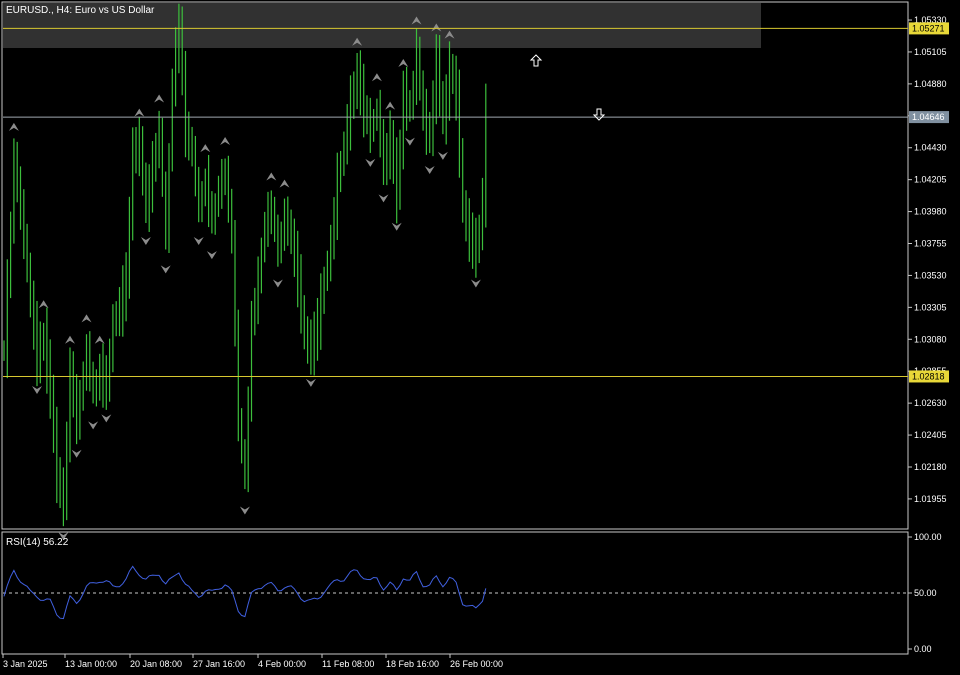 Image resolution: width=960 pixels, height=675 pixels. I want to click on price-tick-label: 1.03530, so click(930, 275).